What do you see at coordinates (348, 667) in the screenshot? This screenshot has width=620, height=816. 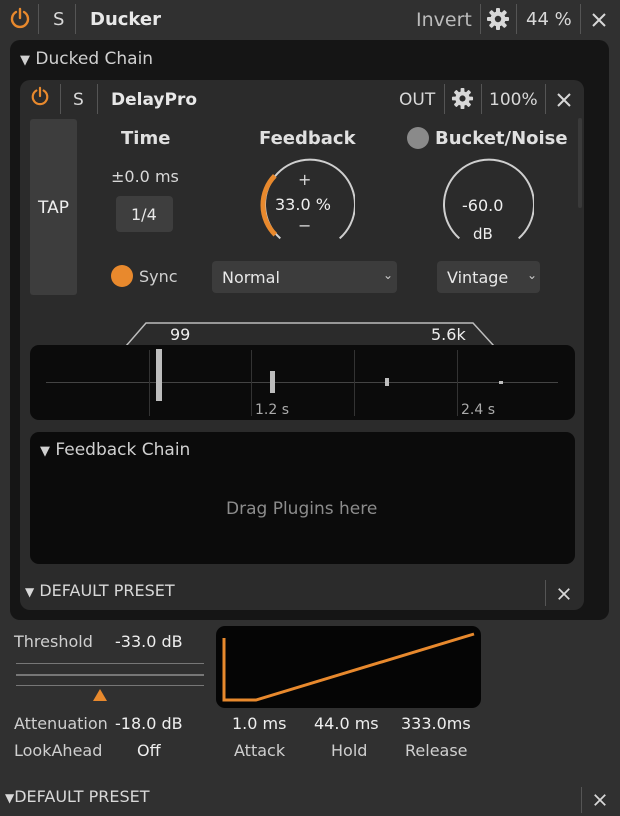 I see `envelope-display` at bounding box center [348, 667].